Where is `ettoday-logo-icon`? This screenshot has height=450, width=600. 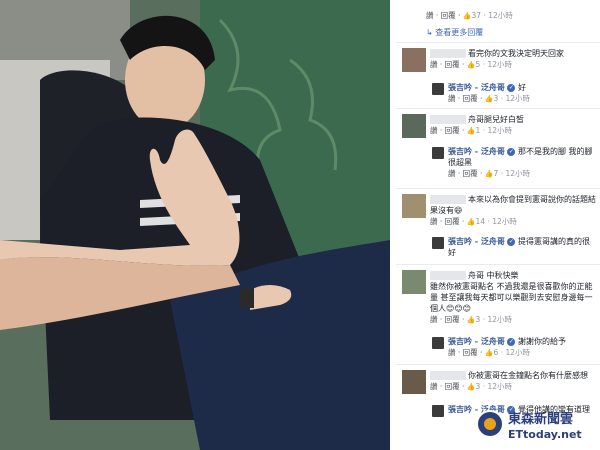 ettoday-logo-icon is located at coordinates (490, 424).